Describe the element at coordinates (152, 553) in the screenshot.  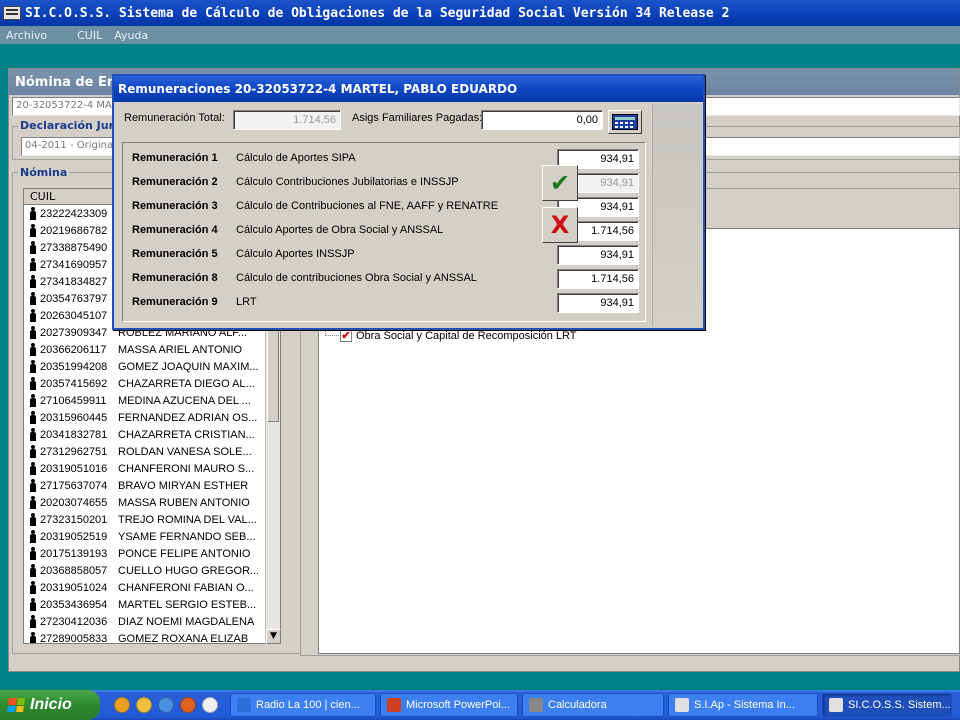
I see `list-item: 20175139193 PONCE FELIPE ANTONIO` at that location.